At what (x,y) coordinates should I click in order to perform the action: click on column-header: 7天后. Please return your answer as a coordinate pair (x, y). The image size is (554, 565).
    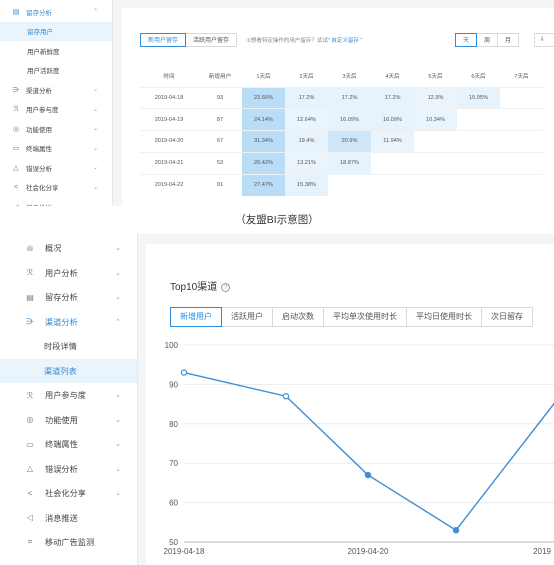
    Looking at the image, I should click on (521, 76).